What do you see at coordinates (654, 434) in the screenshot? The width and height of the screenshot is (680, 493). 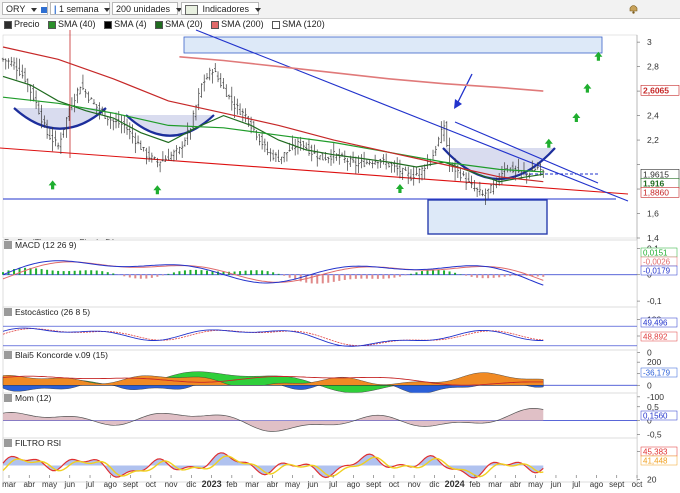 I see `y-tick-label: -0,5` at bounding box center [654, 434].